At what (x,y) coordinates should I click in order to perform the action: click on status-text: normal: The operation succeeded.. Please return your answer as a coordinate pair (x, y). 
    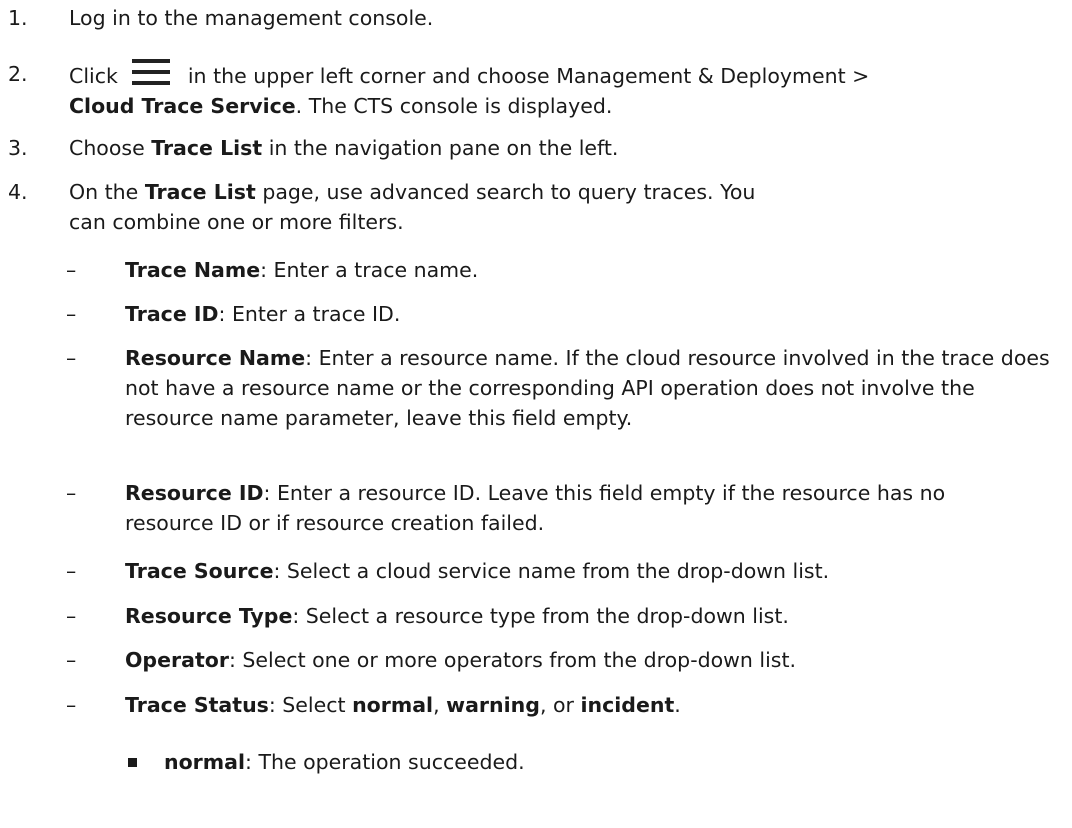
    Looking at the image, I should click on (609, 762).